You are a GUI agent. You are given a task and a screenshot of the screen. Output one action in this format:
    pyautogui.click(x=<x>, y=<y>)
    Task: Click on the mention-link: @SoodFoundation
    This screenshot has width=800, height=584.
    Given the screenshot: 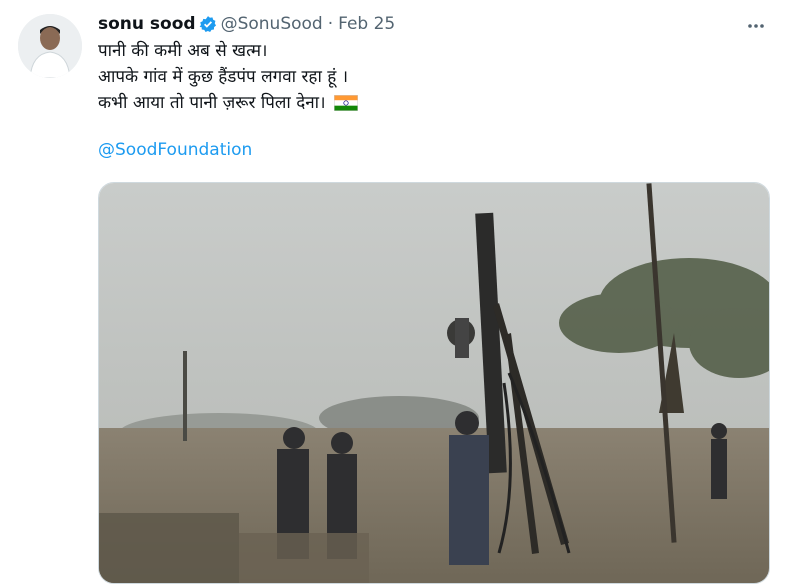 What is the action you would take?
    pyautogui.click(x=175, y=150)
    